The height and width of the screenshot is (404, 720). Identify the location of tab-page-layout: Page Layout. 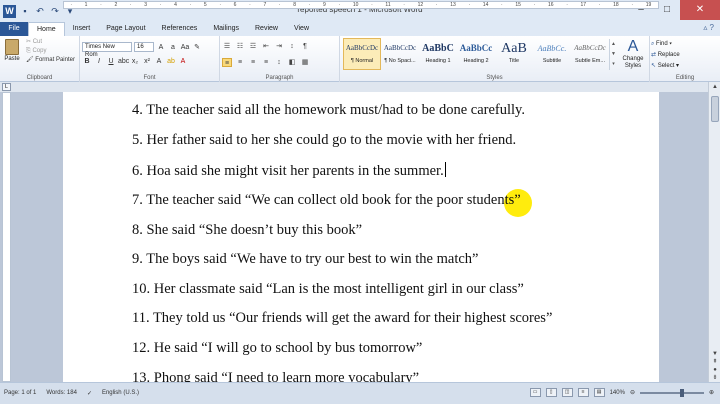
(125, 29).